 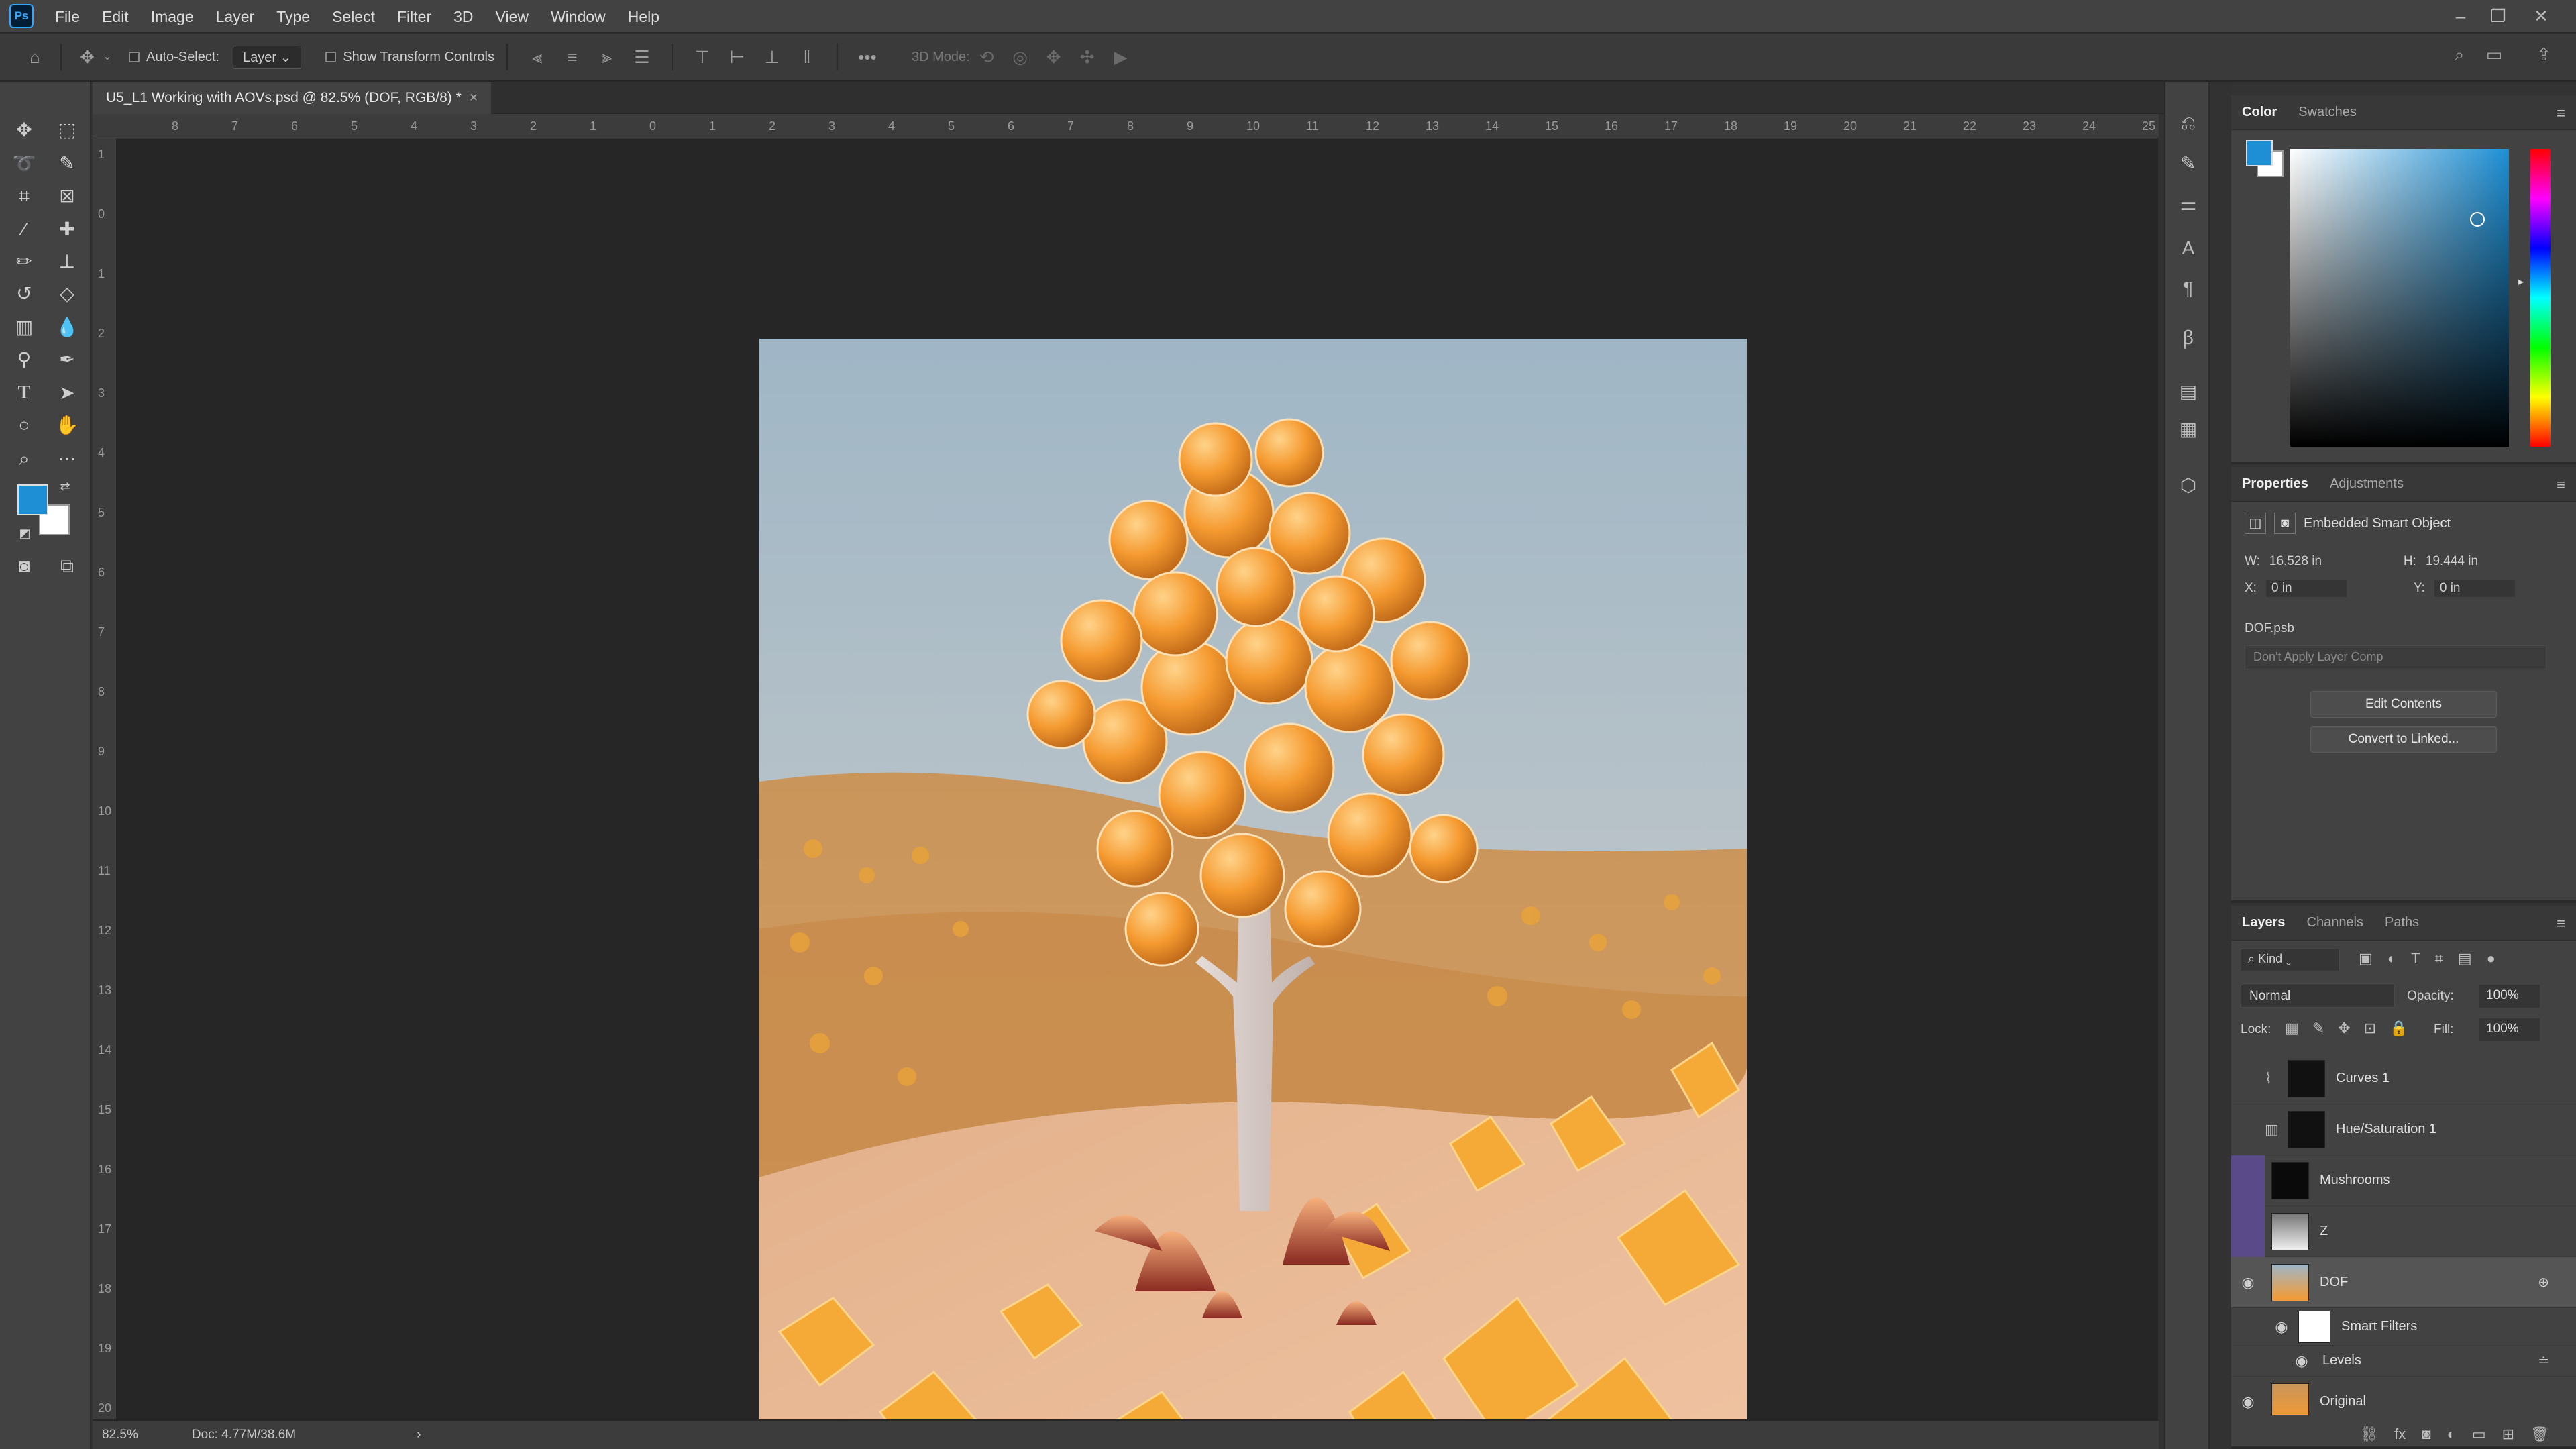 What do you see at coordinates (414, 17) in the screenshot?
I see `menu-filter: Filter` at bounding box center [414, 17].